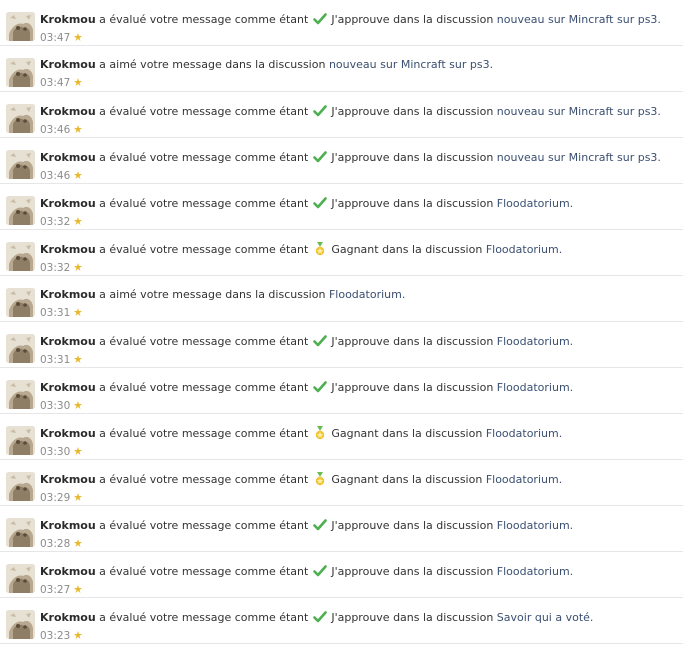 The height and width of the screenshot is (645, 683). I want to click on timestamp: 03:28, so click(55, 544).